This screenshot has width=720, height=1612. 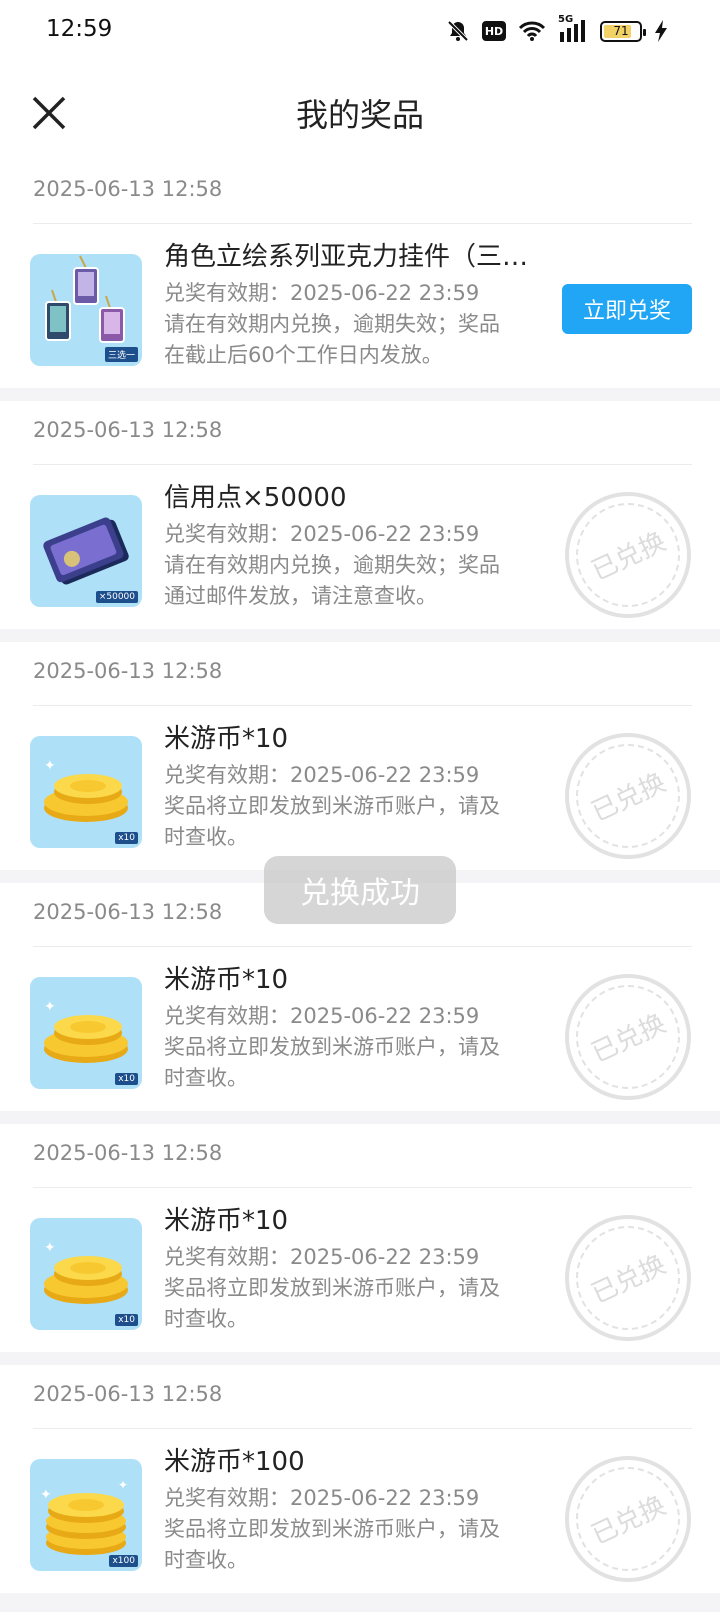 What do you see at coordinates (234, 1462) in the screenshot?
I see `prize-name: 米游币*100` at bounding box center [234, 1462].